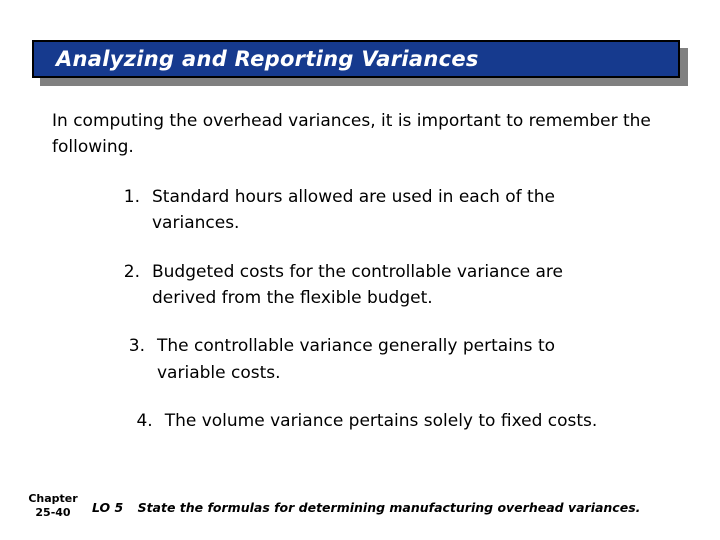 The width and height of the screenshot is (720, 540). I want to click on list-item-number: 4., so click(144, 421).